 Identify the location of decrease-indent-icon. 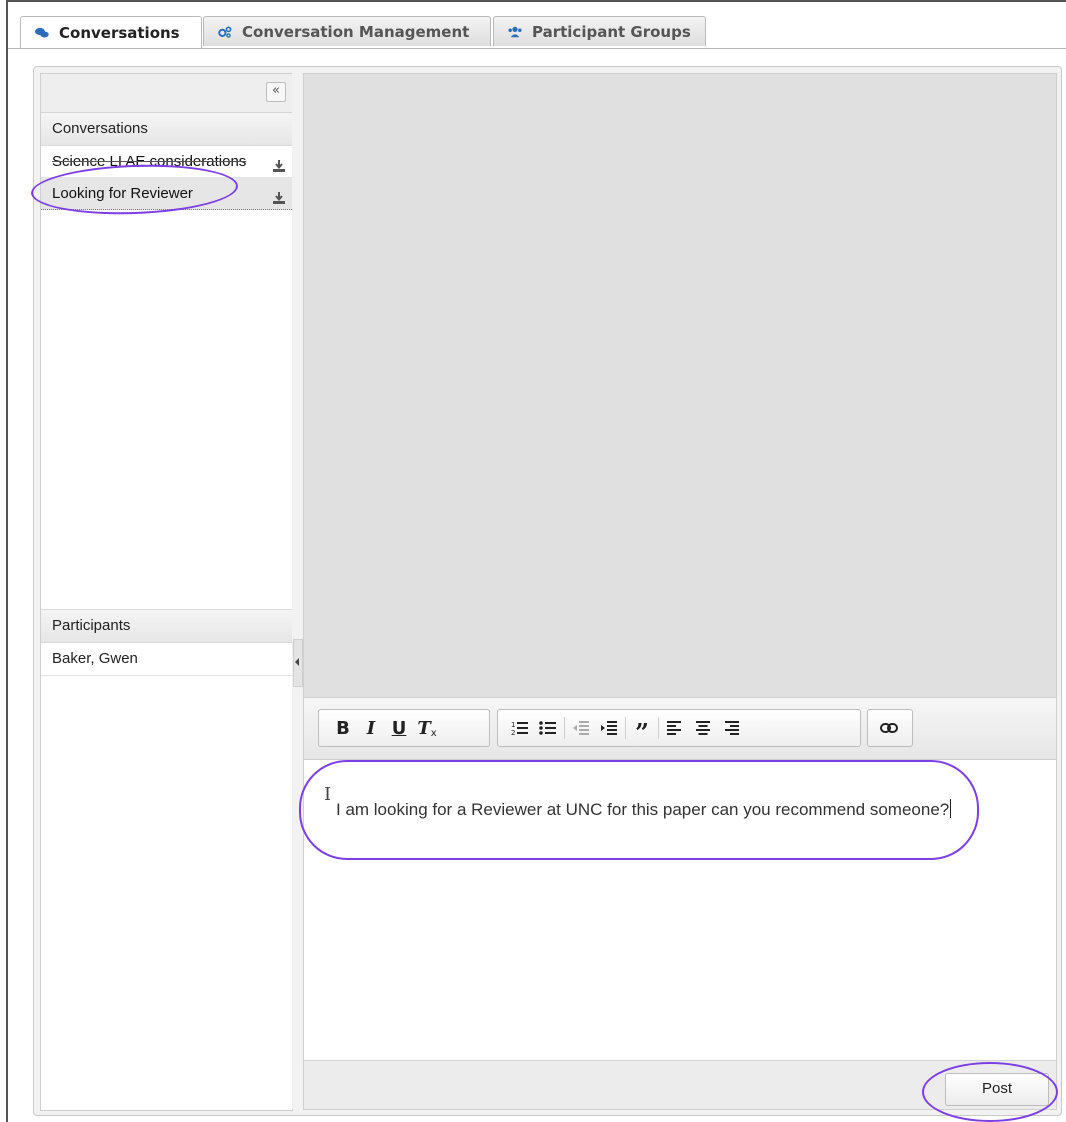
(581, 728).